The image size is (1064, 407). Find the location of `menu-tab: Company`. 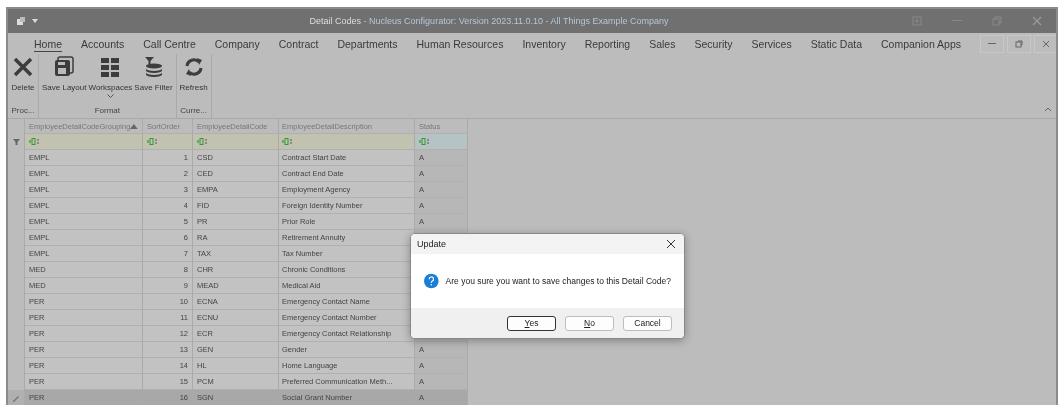

menu-tab: Company is located at coordinates (237, 43).